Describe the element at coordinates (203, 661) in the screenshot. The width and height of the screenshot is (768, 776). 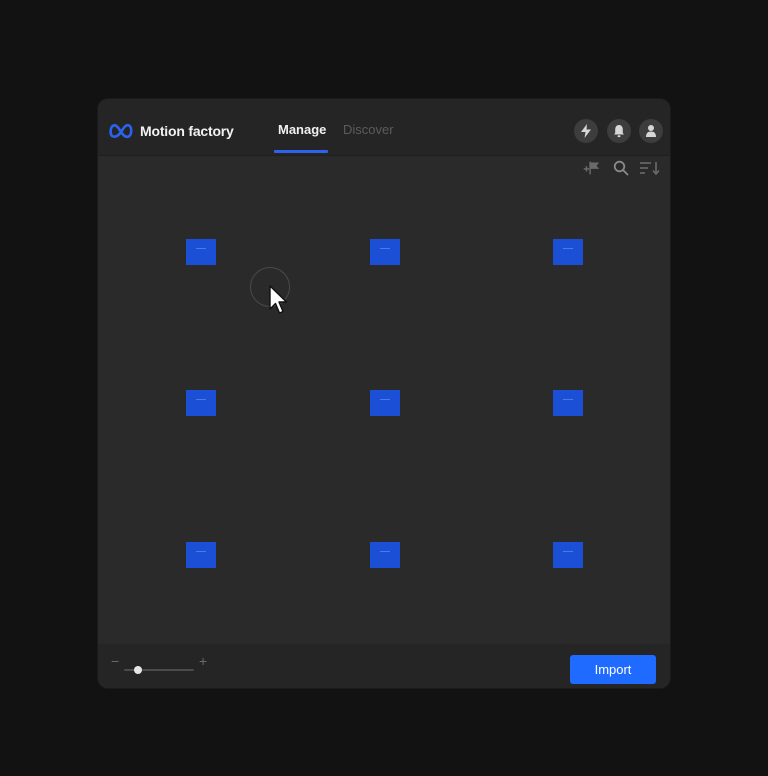
I see `zoom-in-button: +` at that location.